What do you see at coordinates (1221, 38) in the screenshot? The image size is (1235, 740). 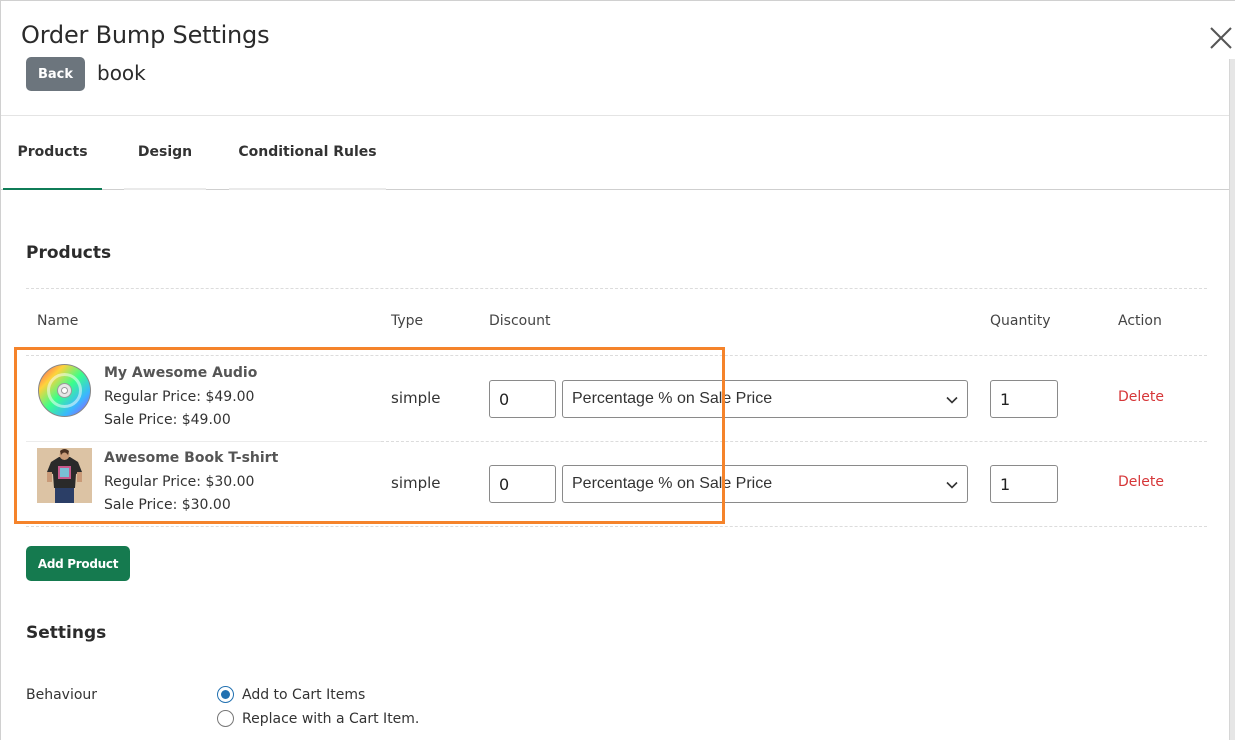 I see `close-icon` at bounding box center [1221, 38].